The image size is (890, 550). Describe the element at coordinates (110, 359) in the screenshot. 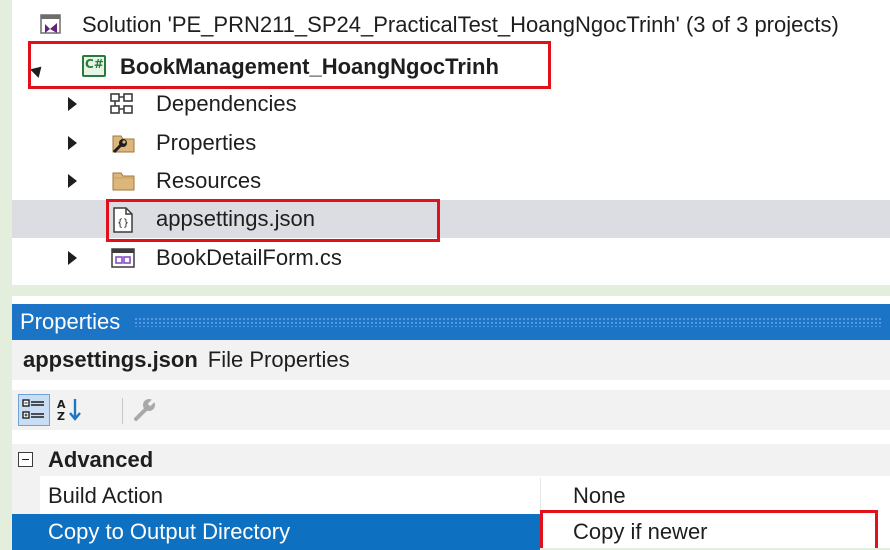

I see `object-name: appsettings.json` at that location.